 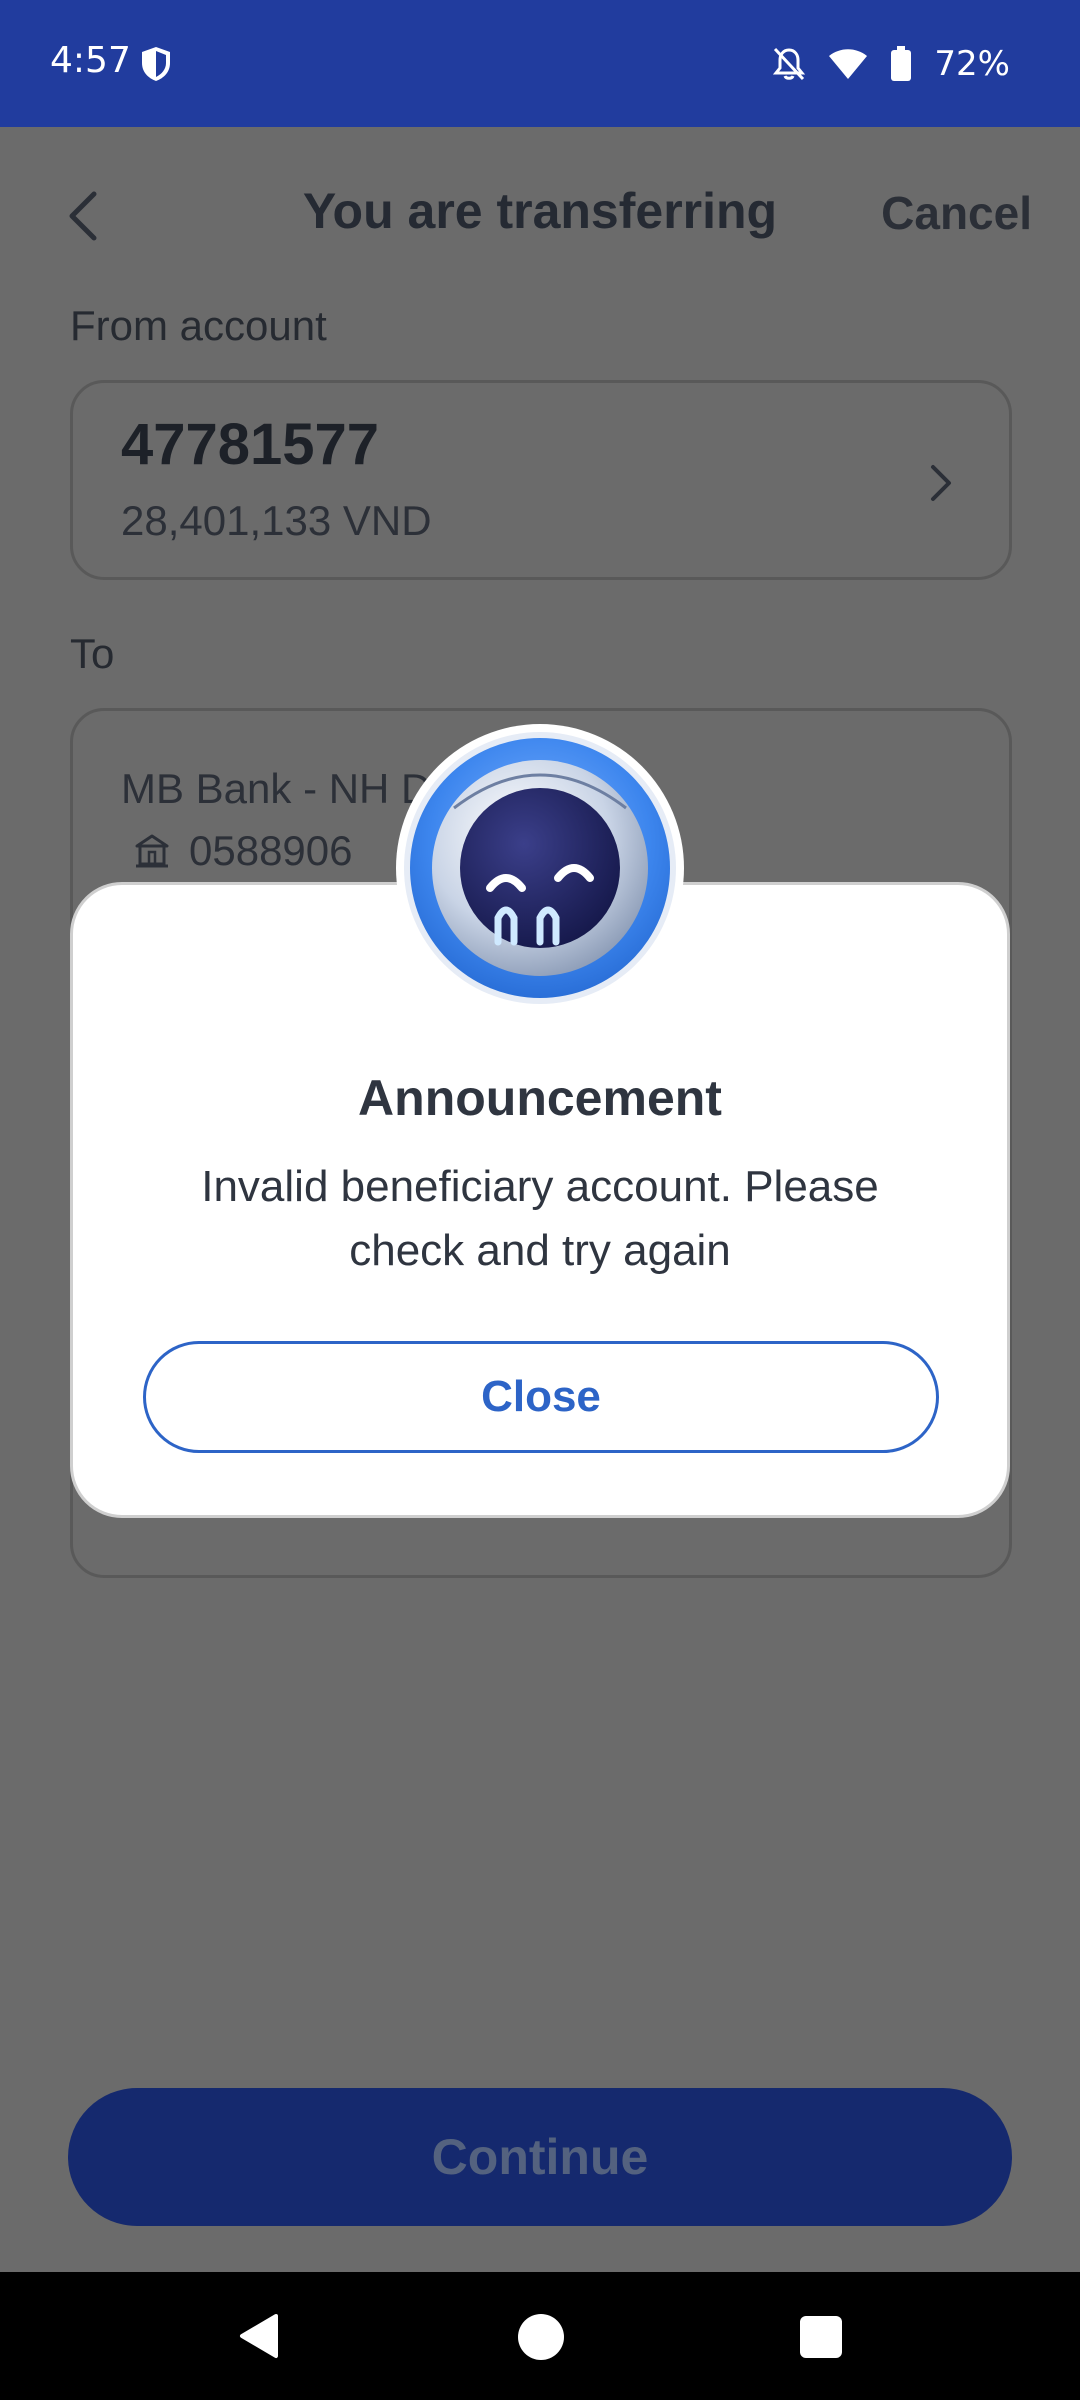 I want to click on from-account-label: From account, so click(x=198, y=325).